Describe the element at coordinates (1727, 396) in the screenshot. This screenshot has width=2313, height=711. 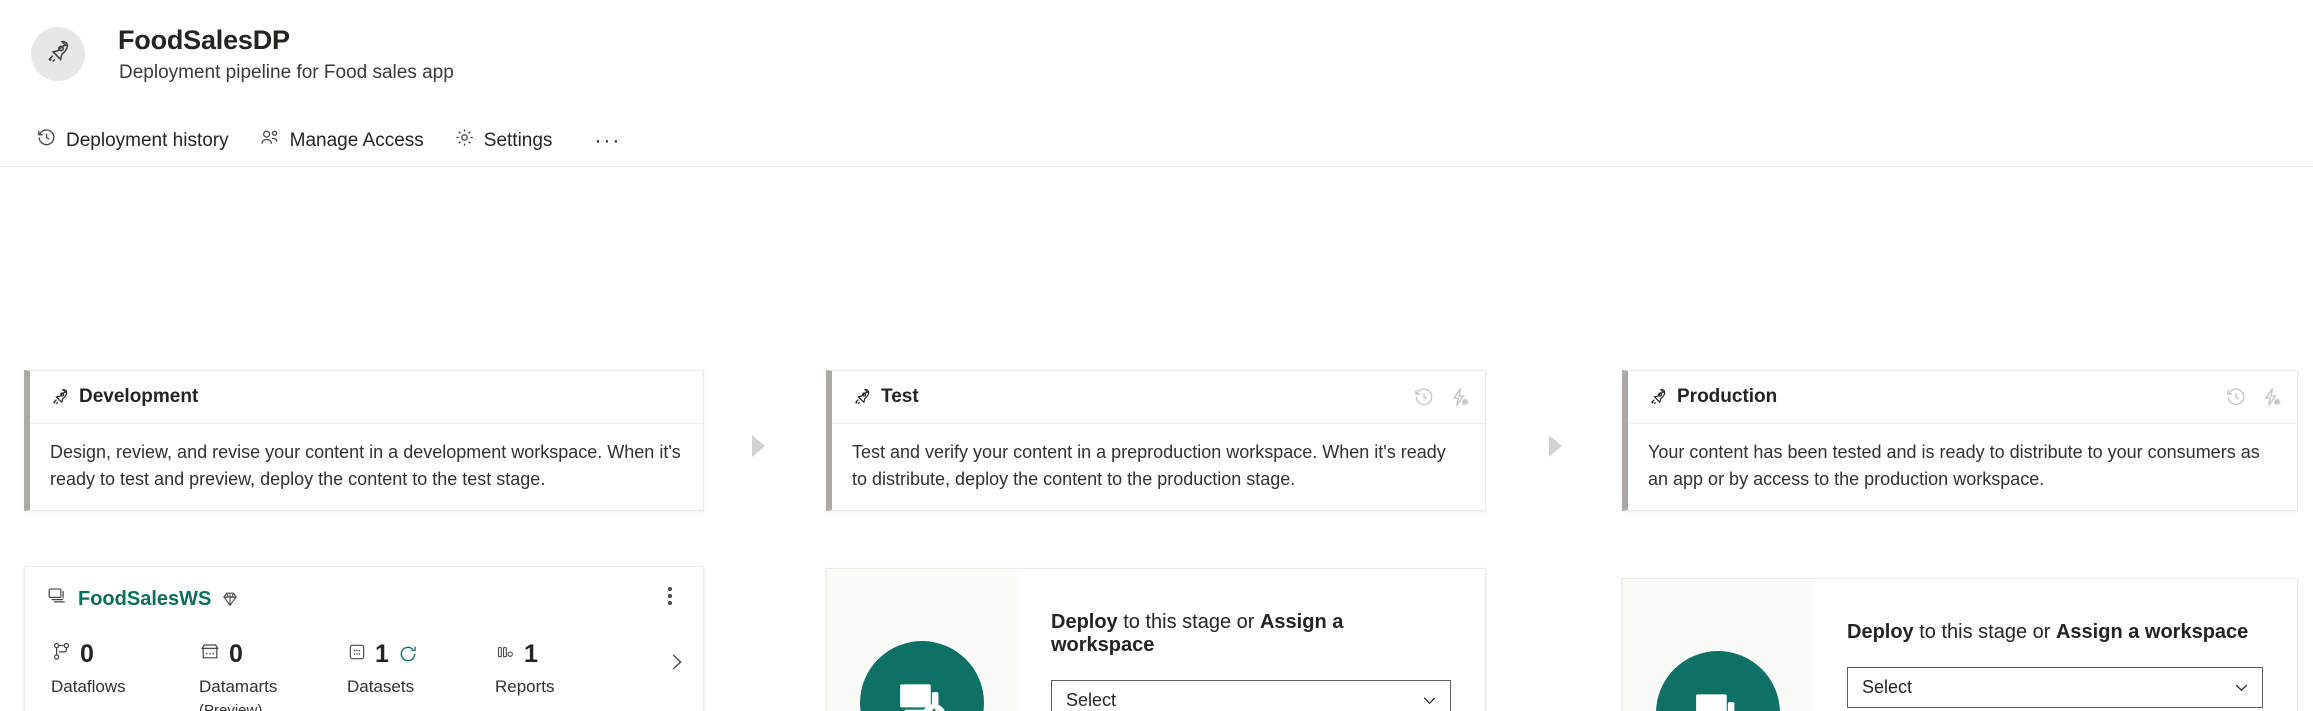
I see `stage-title: Production` at that location.